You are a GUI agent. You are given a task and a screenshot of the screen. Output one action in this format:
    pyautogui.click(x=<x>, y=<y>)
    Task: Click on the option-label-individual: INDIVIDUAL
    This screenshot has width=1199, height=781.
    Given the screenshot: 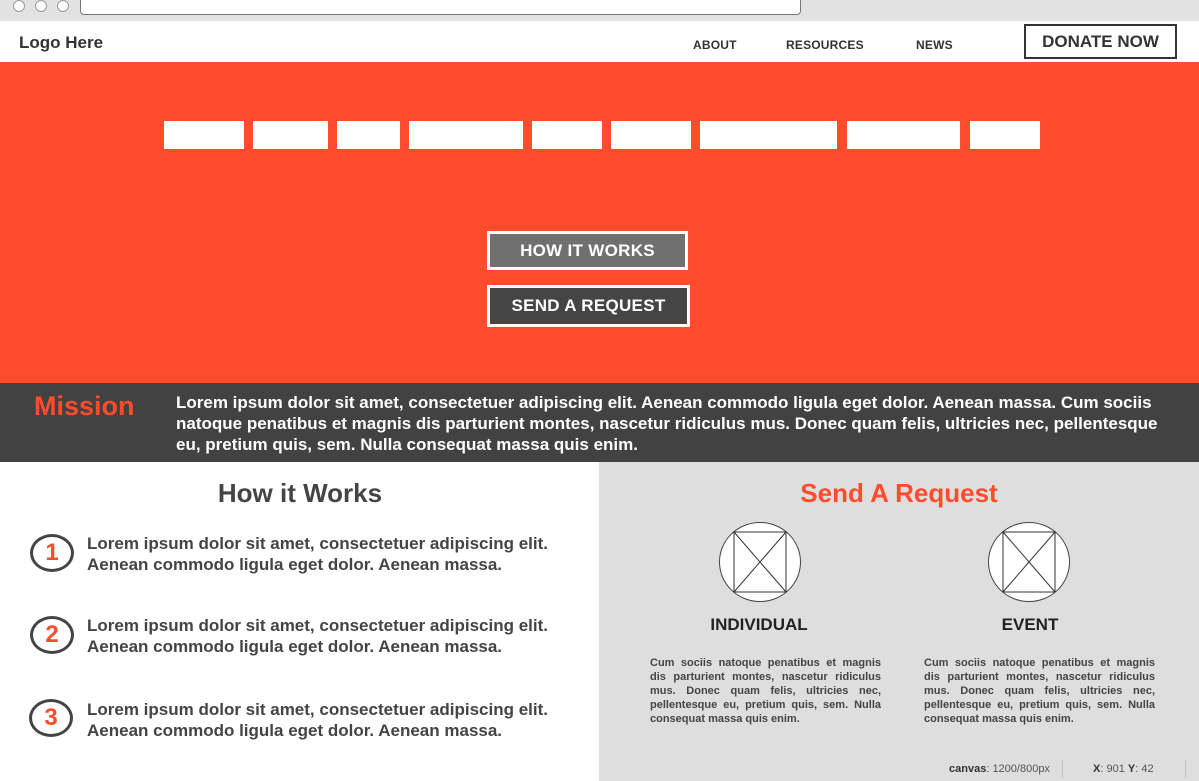 What is the action you would take?
    pyautogui.click(x=759, y=625)
    